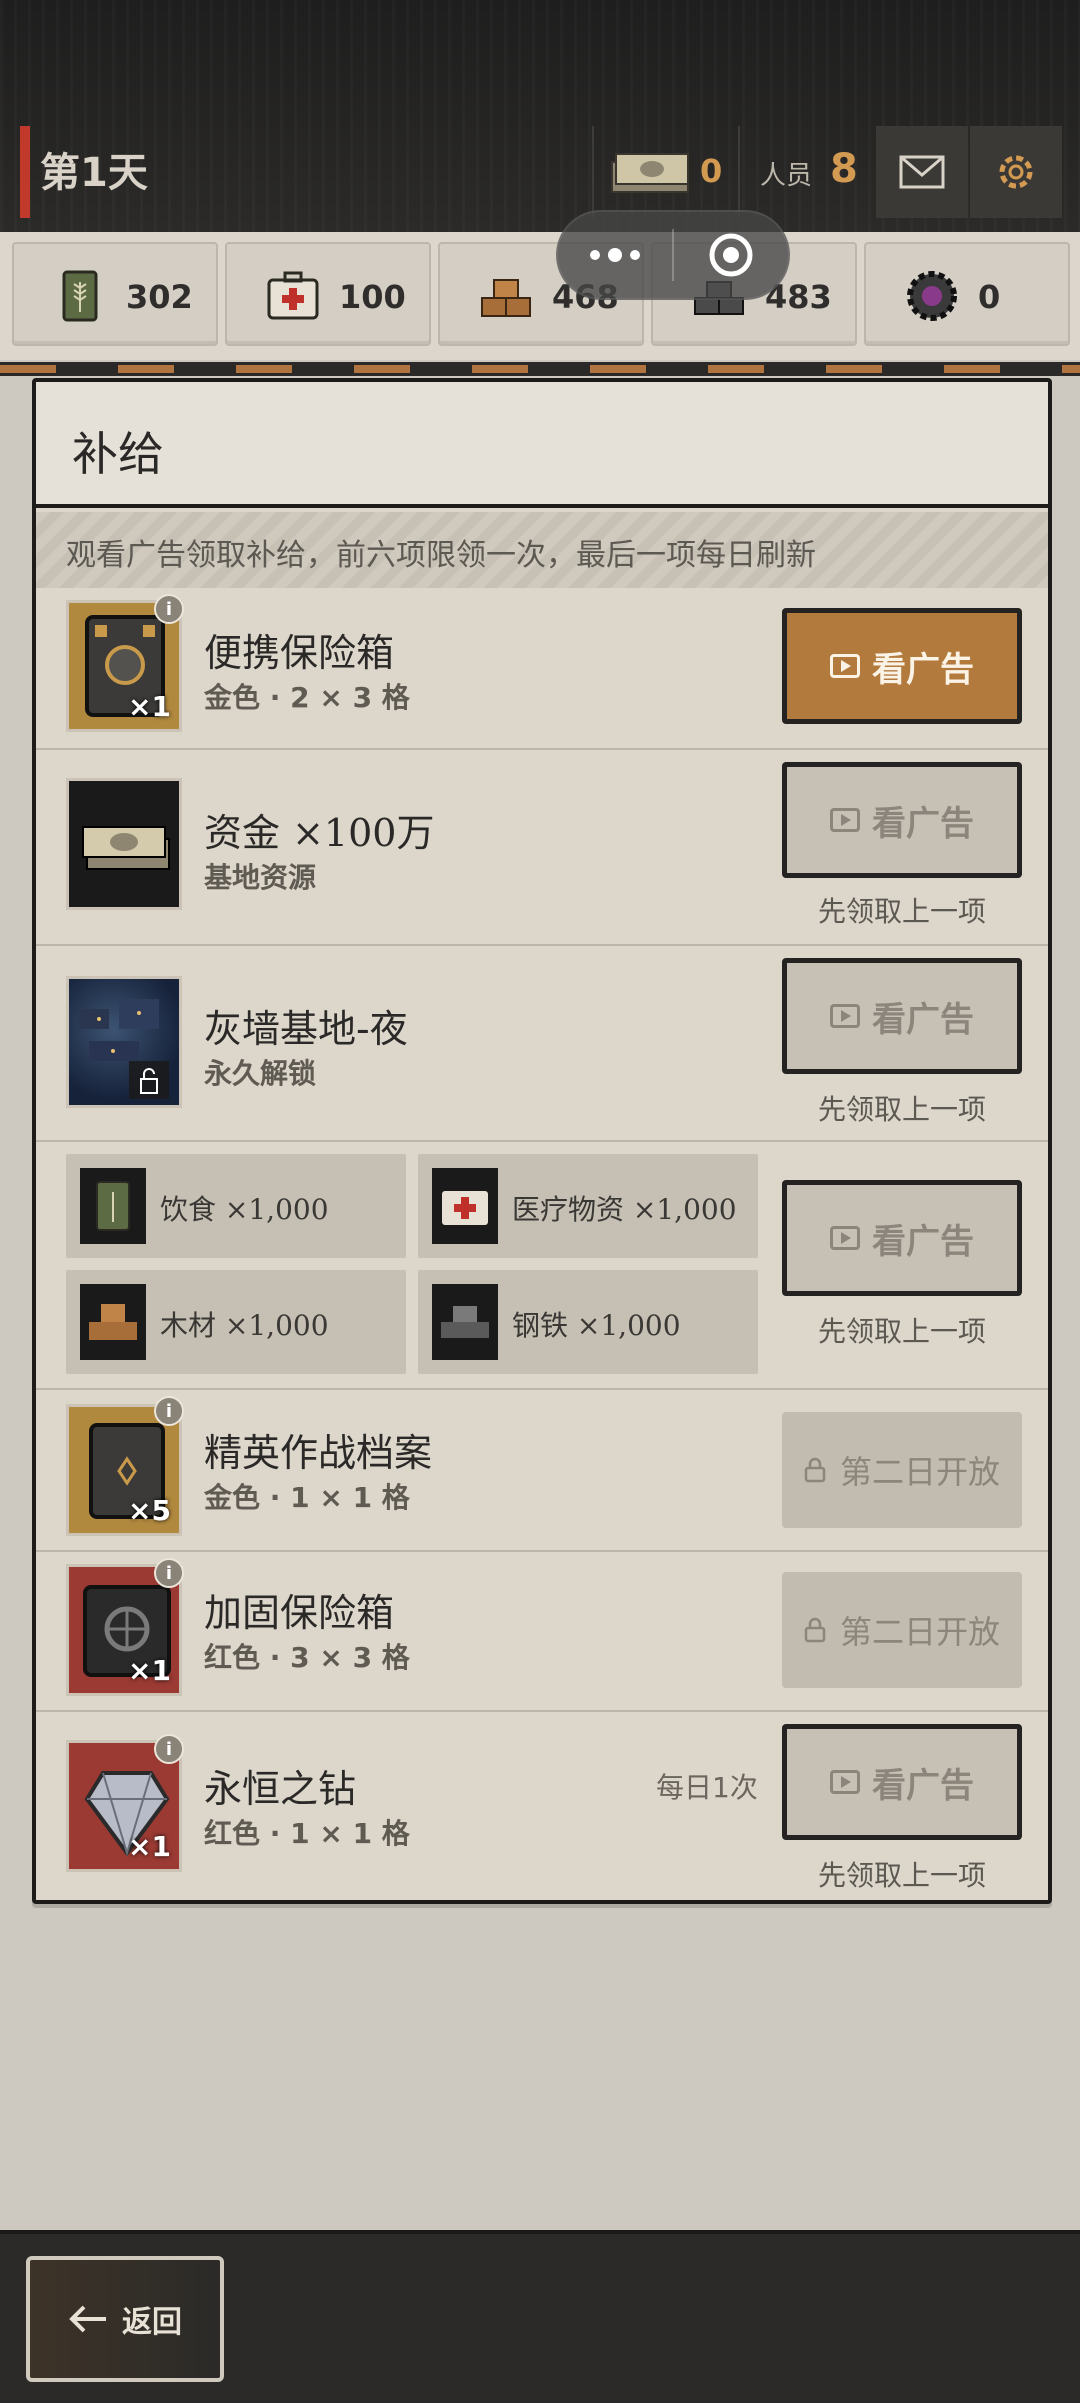 This screenshot has width=1080, height=2403. What do you see at coordinates (673, 255) in the screenshot?
I see `miniprogram-capsule` at bounding box center [673, 255].